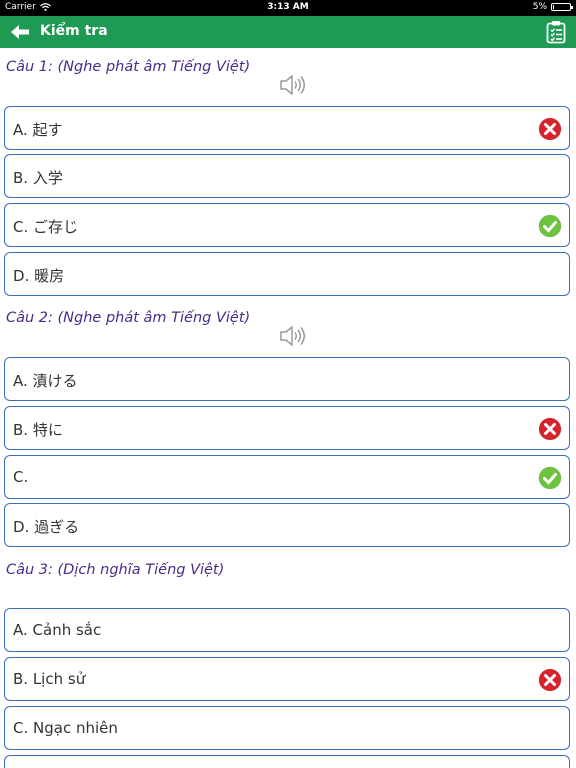 The width and height of the screenshot is (576, 768). What do you see at coordinates (287, 274) in the screenshot?
I see `answer-option-d: D. 暖房` at bounding box center [287, 274].